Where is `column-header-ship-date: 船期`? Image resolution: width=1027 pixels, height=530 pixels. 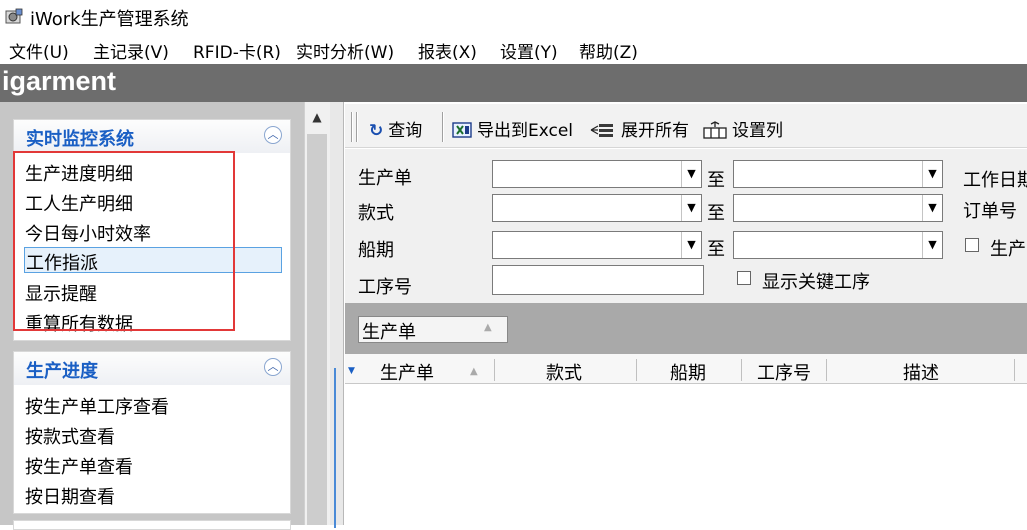 column-header-ship-date: 船期 is located at coordinates (688, 372).